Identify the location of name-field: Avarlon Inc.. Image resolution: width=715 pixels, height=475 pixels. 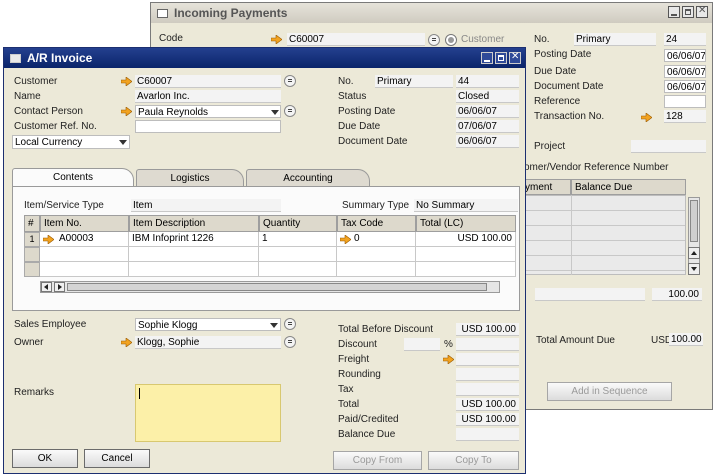
(208, 96).